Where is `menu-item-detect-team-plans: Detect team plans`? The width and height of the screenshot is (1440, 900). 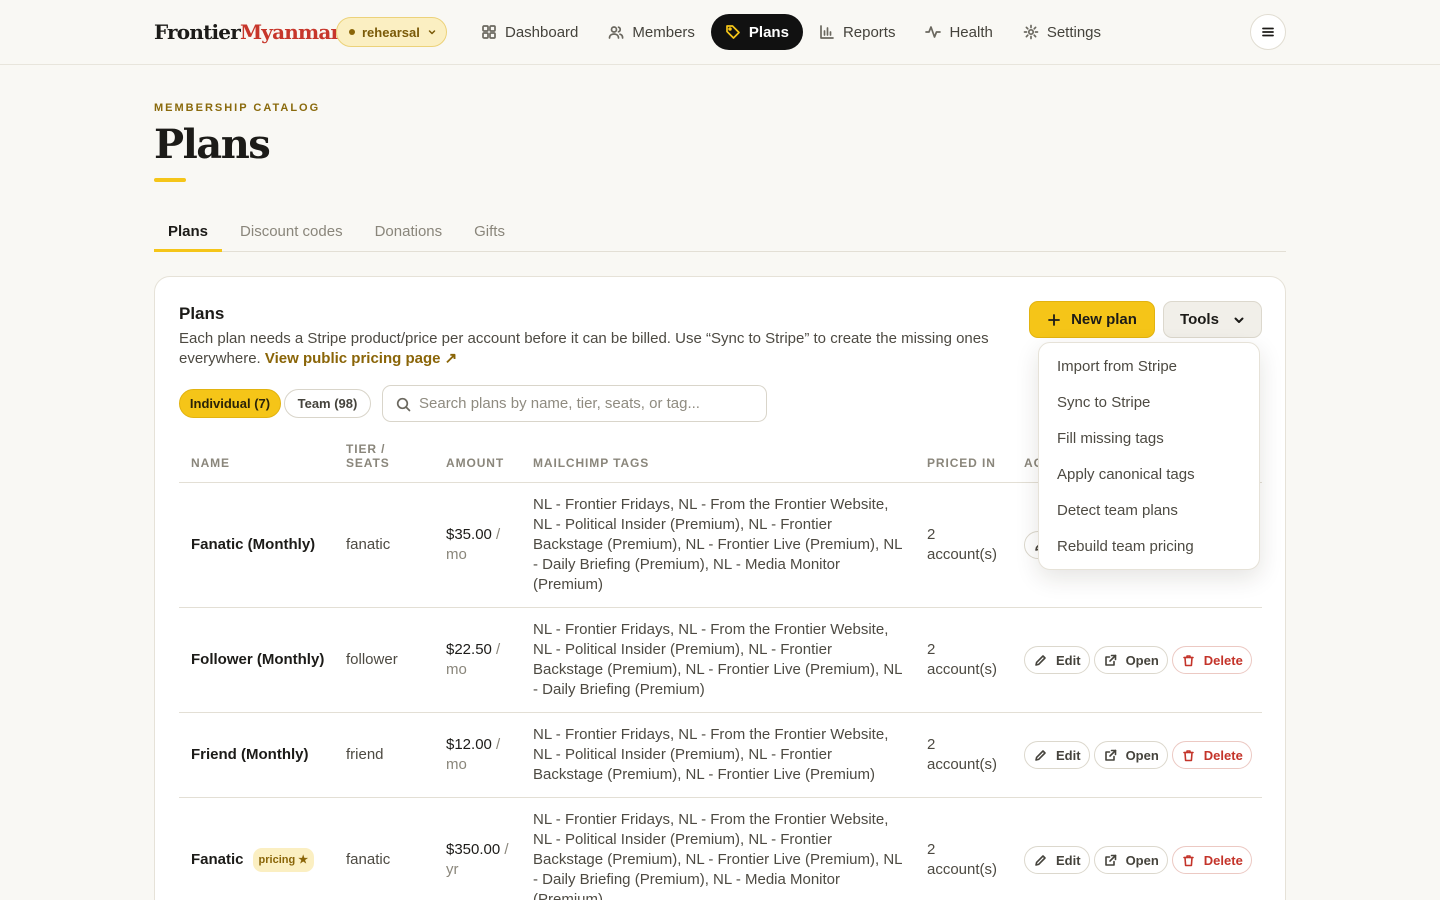
menu-item-detect-team-plans: Detect team plans is located at coordinates (1149, 511).